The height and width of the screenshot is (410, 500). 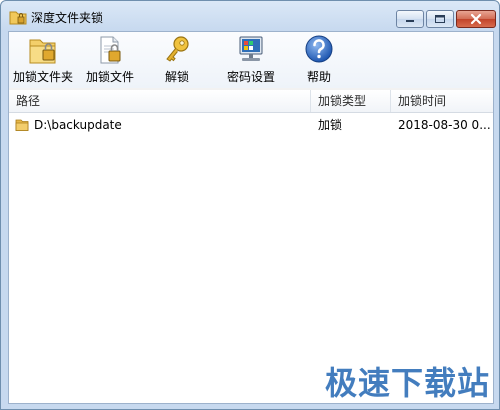 What do you see at coordinates (18, 18) in the screenshot?
I see `folder-lock-icon` at bounding box center [18, 18].